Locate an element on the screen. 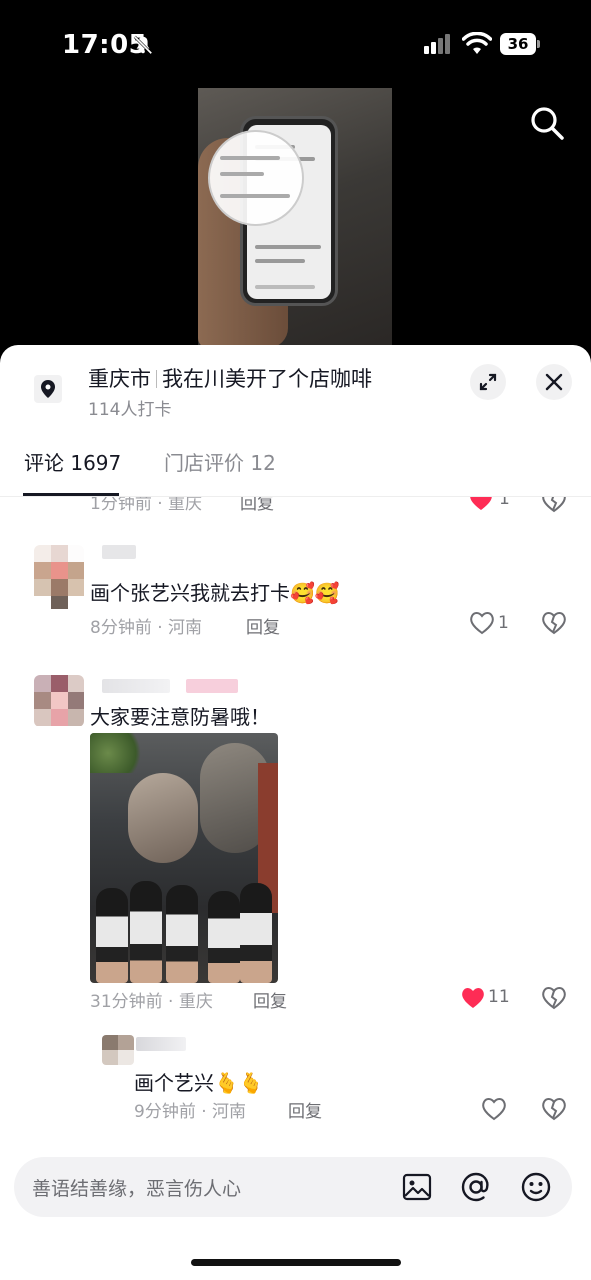  bell-muted-icon is located at coordinates (143, 45).